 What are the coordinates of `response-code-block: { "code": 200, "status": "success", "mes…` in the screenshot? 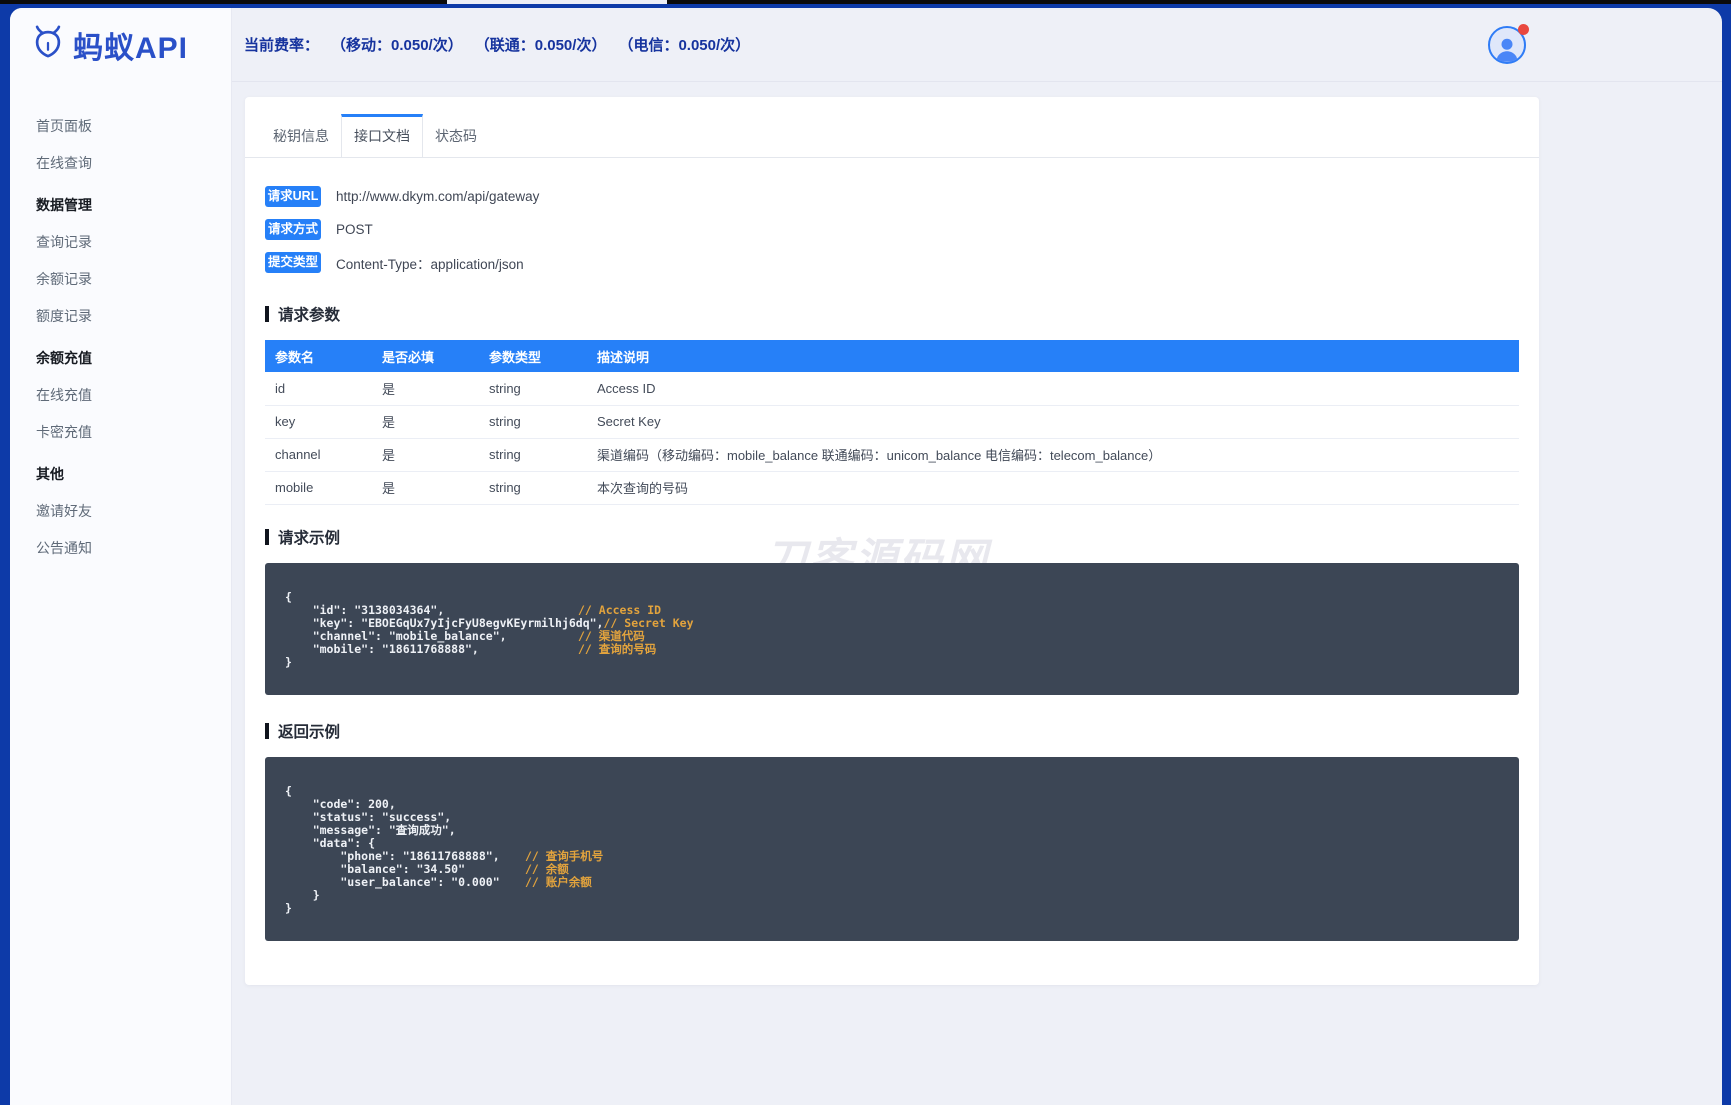 It's located at (892, 848).